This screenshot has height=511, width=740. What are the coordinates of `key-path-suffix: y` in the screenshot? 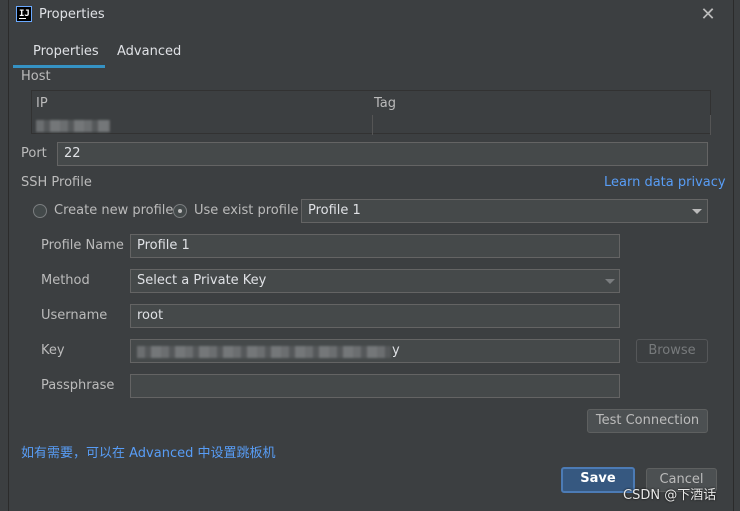 It's located at (396, 350).